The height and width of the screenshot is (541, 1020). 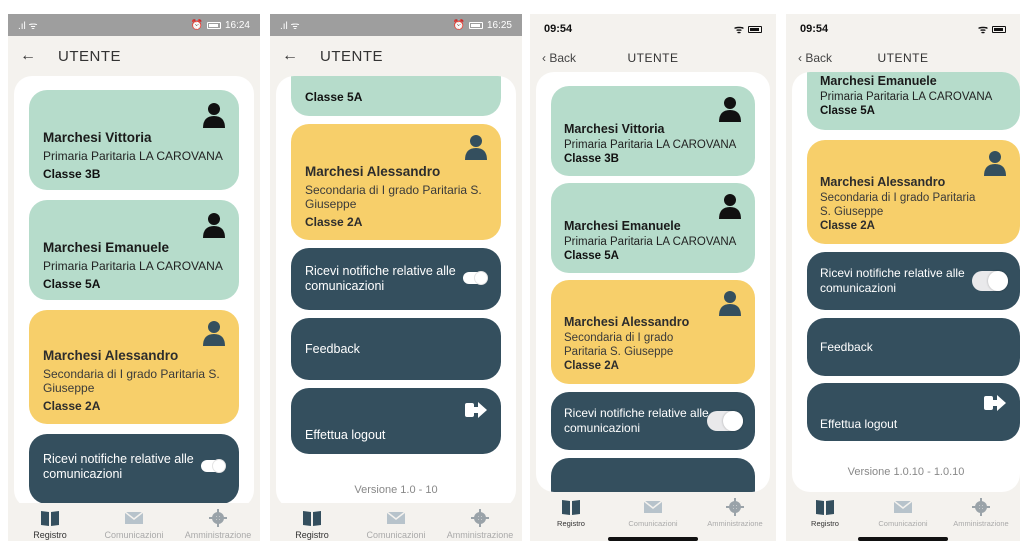 What do you see at coordinates (396, 25) in the screenshot?
I see `status-bar: .ıl ᯤ ⏰ 16:25` at bounding box center [396, 25].